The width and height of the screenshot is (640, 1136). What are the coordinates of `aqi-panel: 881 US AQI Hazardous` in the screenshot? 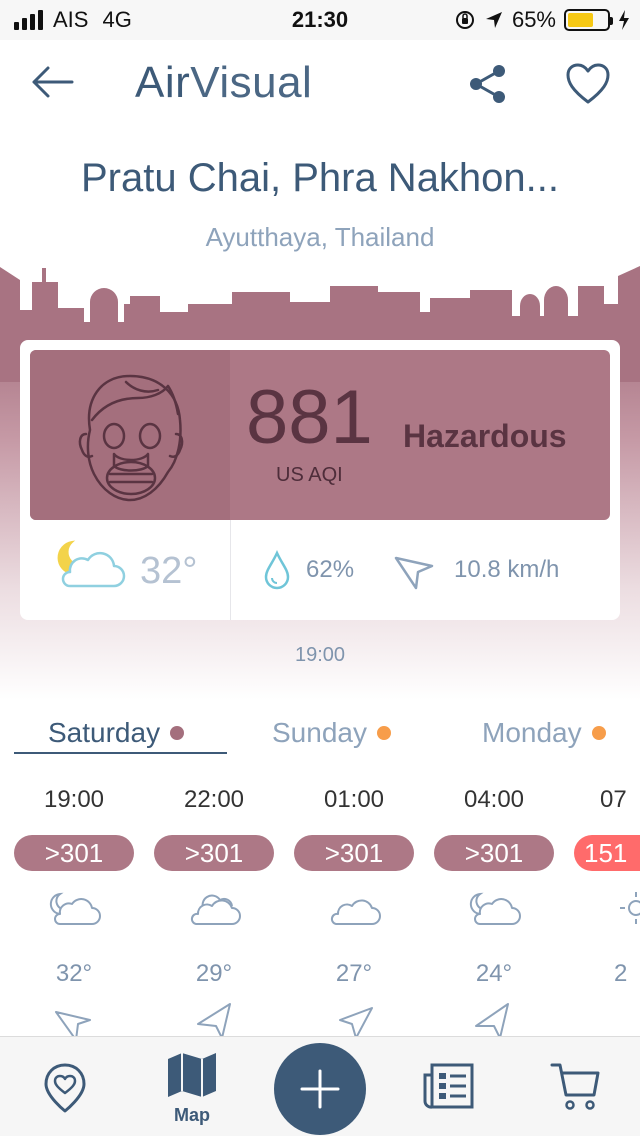 It's located at (320, 435).